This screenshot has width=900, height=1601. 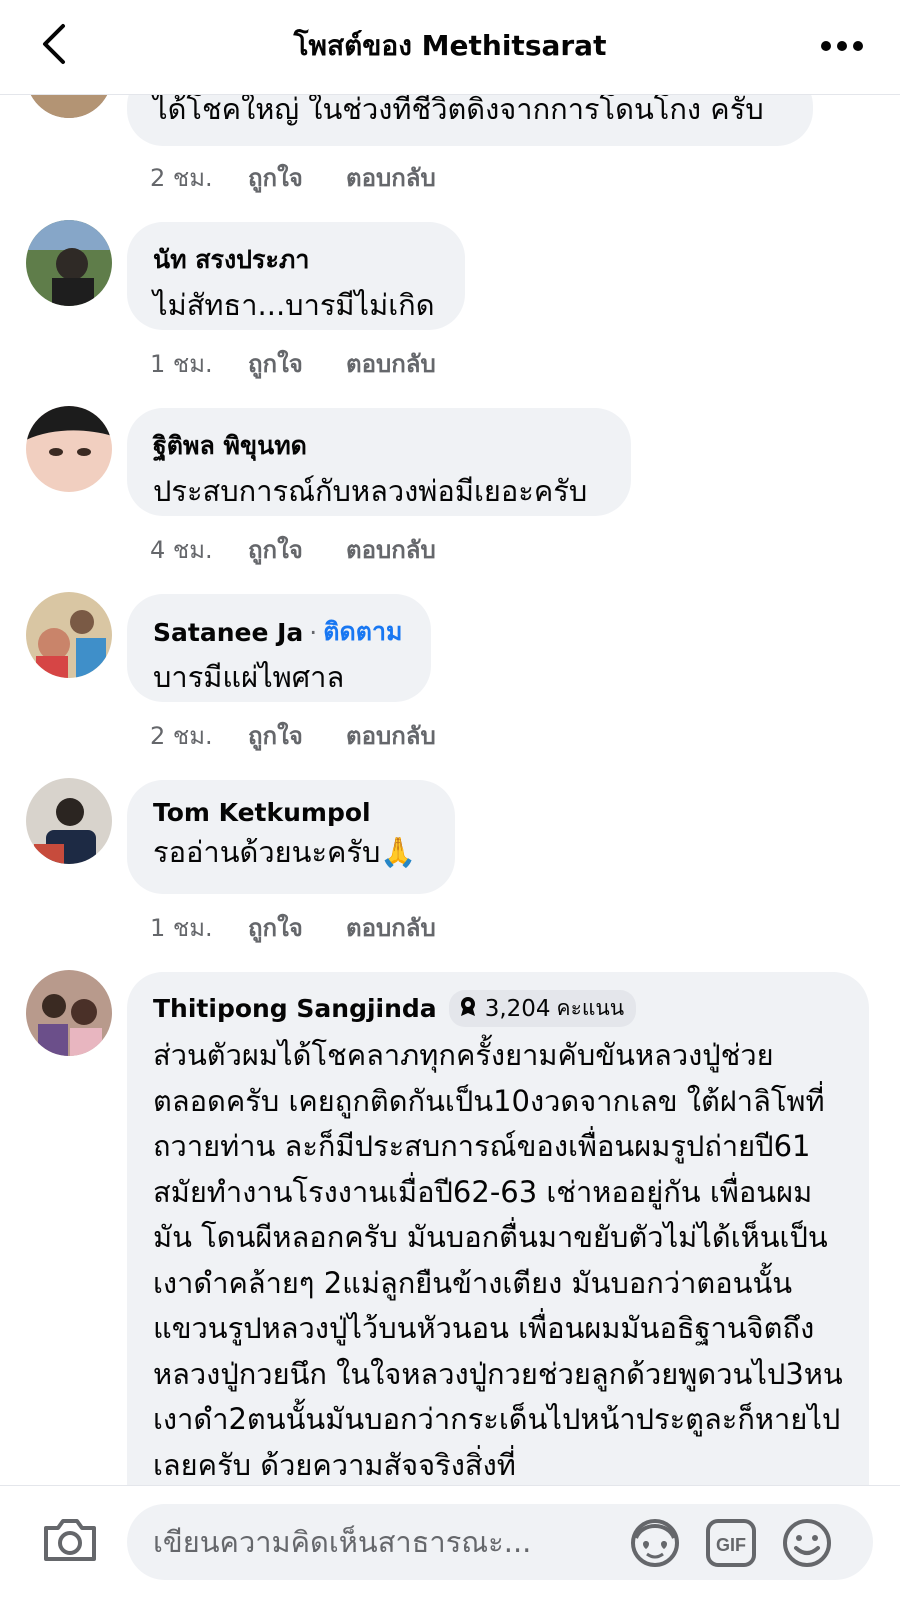 What do you see at coordinates (362, 632) in the screenshot?
I see `follow-button: ติดตาม` at bounding box center [362, 632].